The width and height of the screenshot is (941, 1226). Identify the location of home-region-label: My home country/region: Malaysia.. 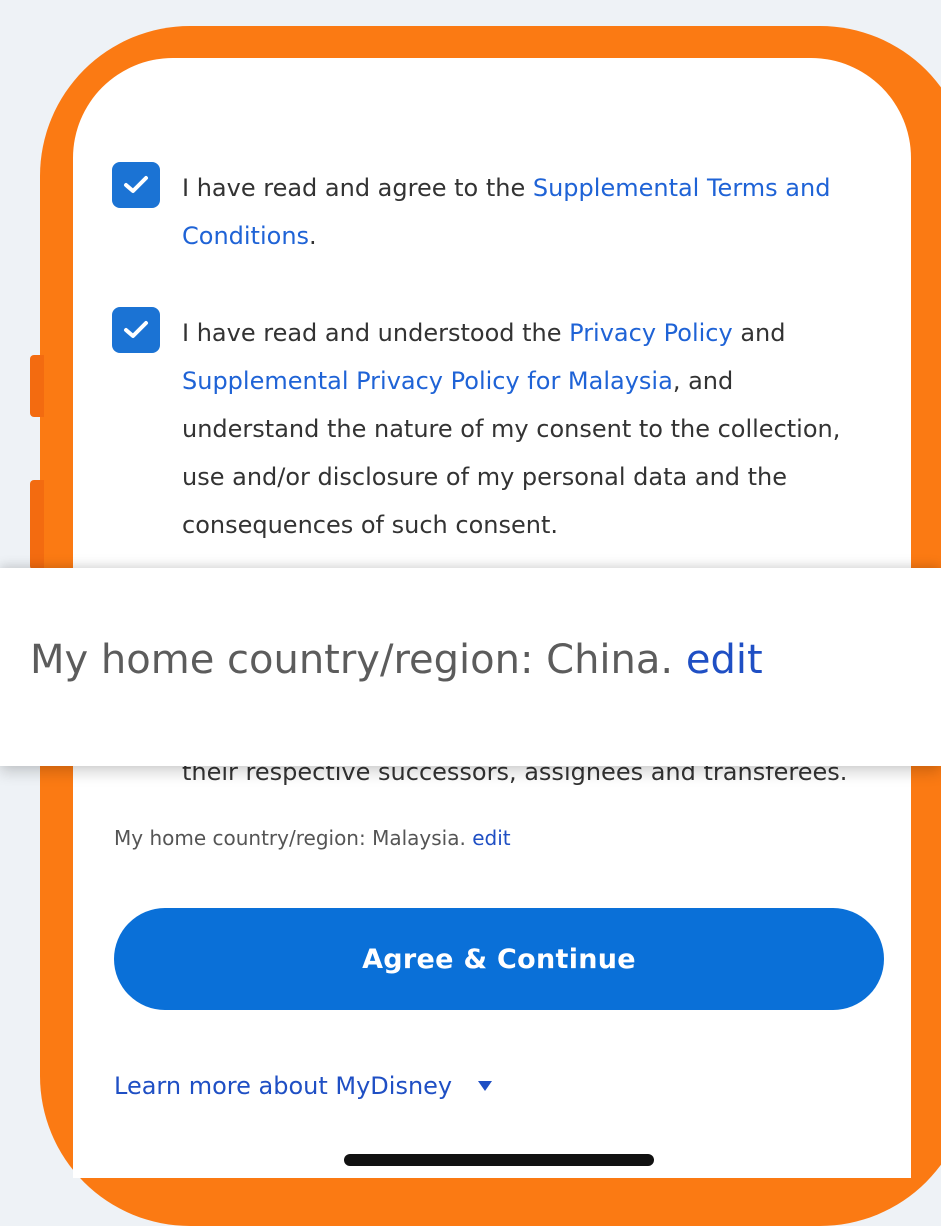
(293, 838).